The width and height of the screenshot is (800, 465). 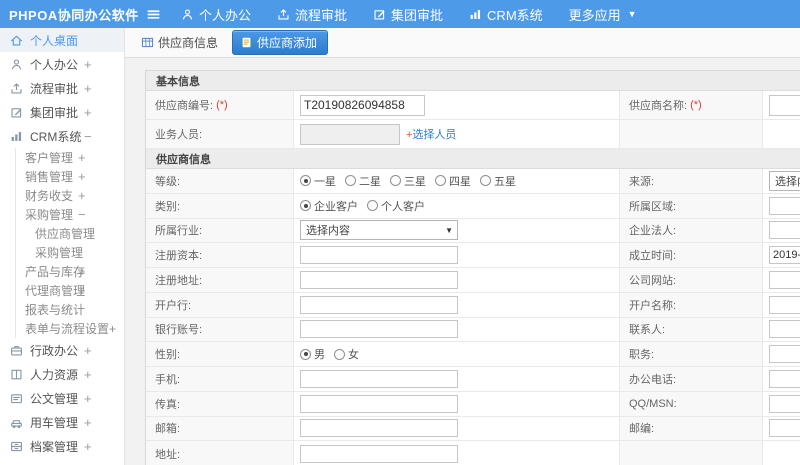 What do you see at coordinates (62, 64) in the screenshot?
I see `sidebar-item-personal-office: 个人办公 +` at bounding box center [62, 64].